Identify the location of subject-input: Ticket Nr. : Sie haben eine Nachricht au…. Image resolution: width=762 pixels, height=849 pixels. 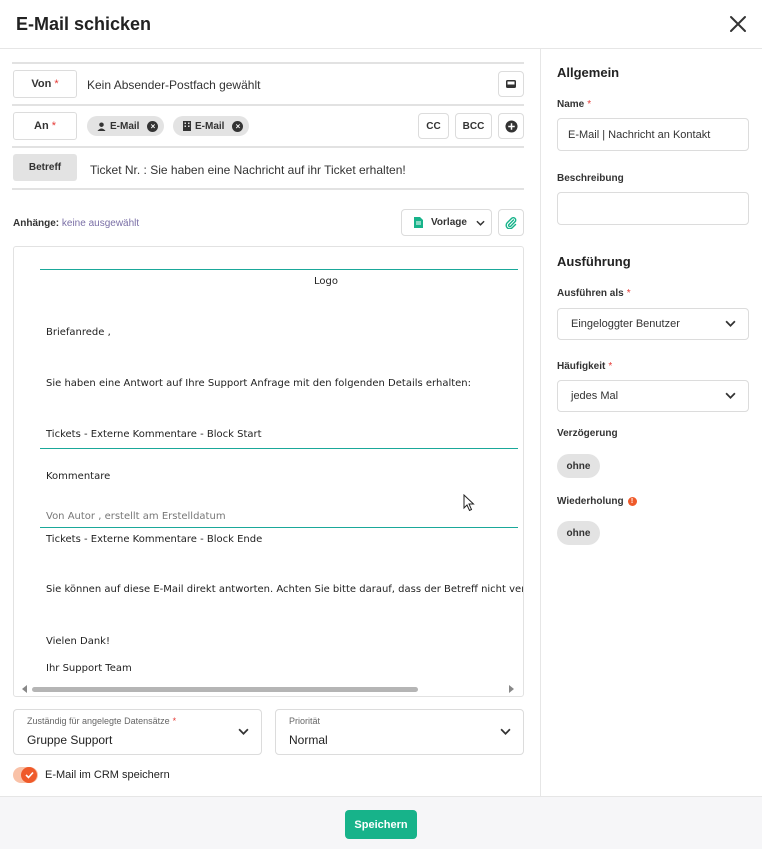
(248, 170).